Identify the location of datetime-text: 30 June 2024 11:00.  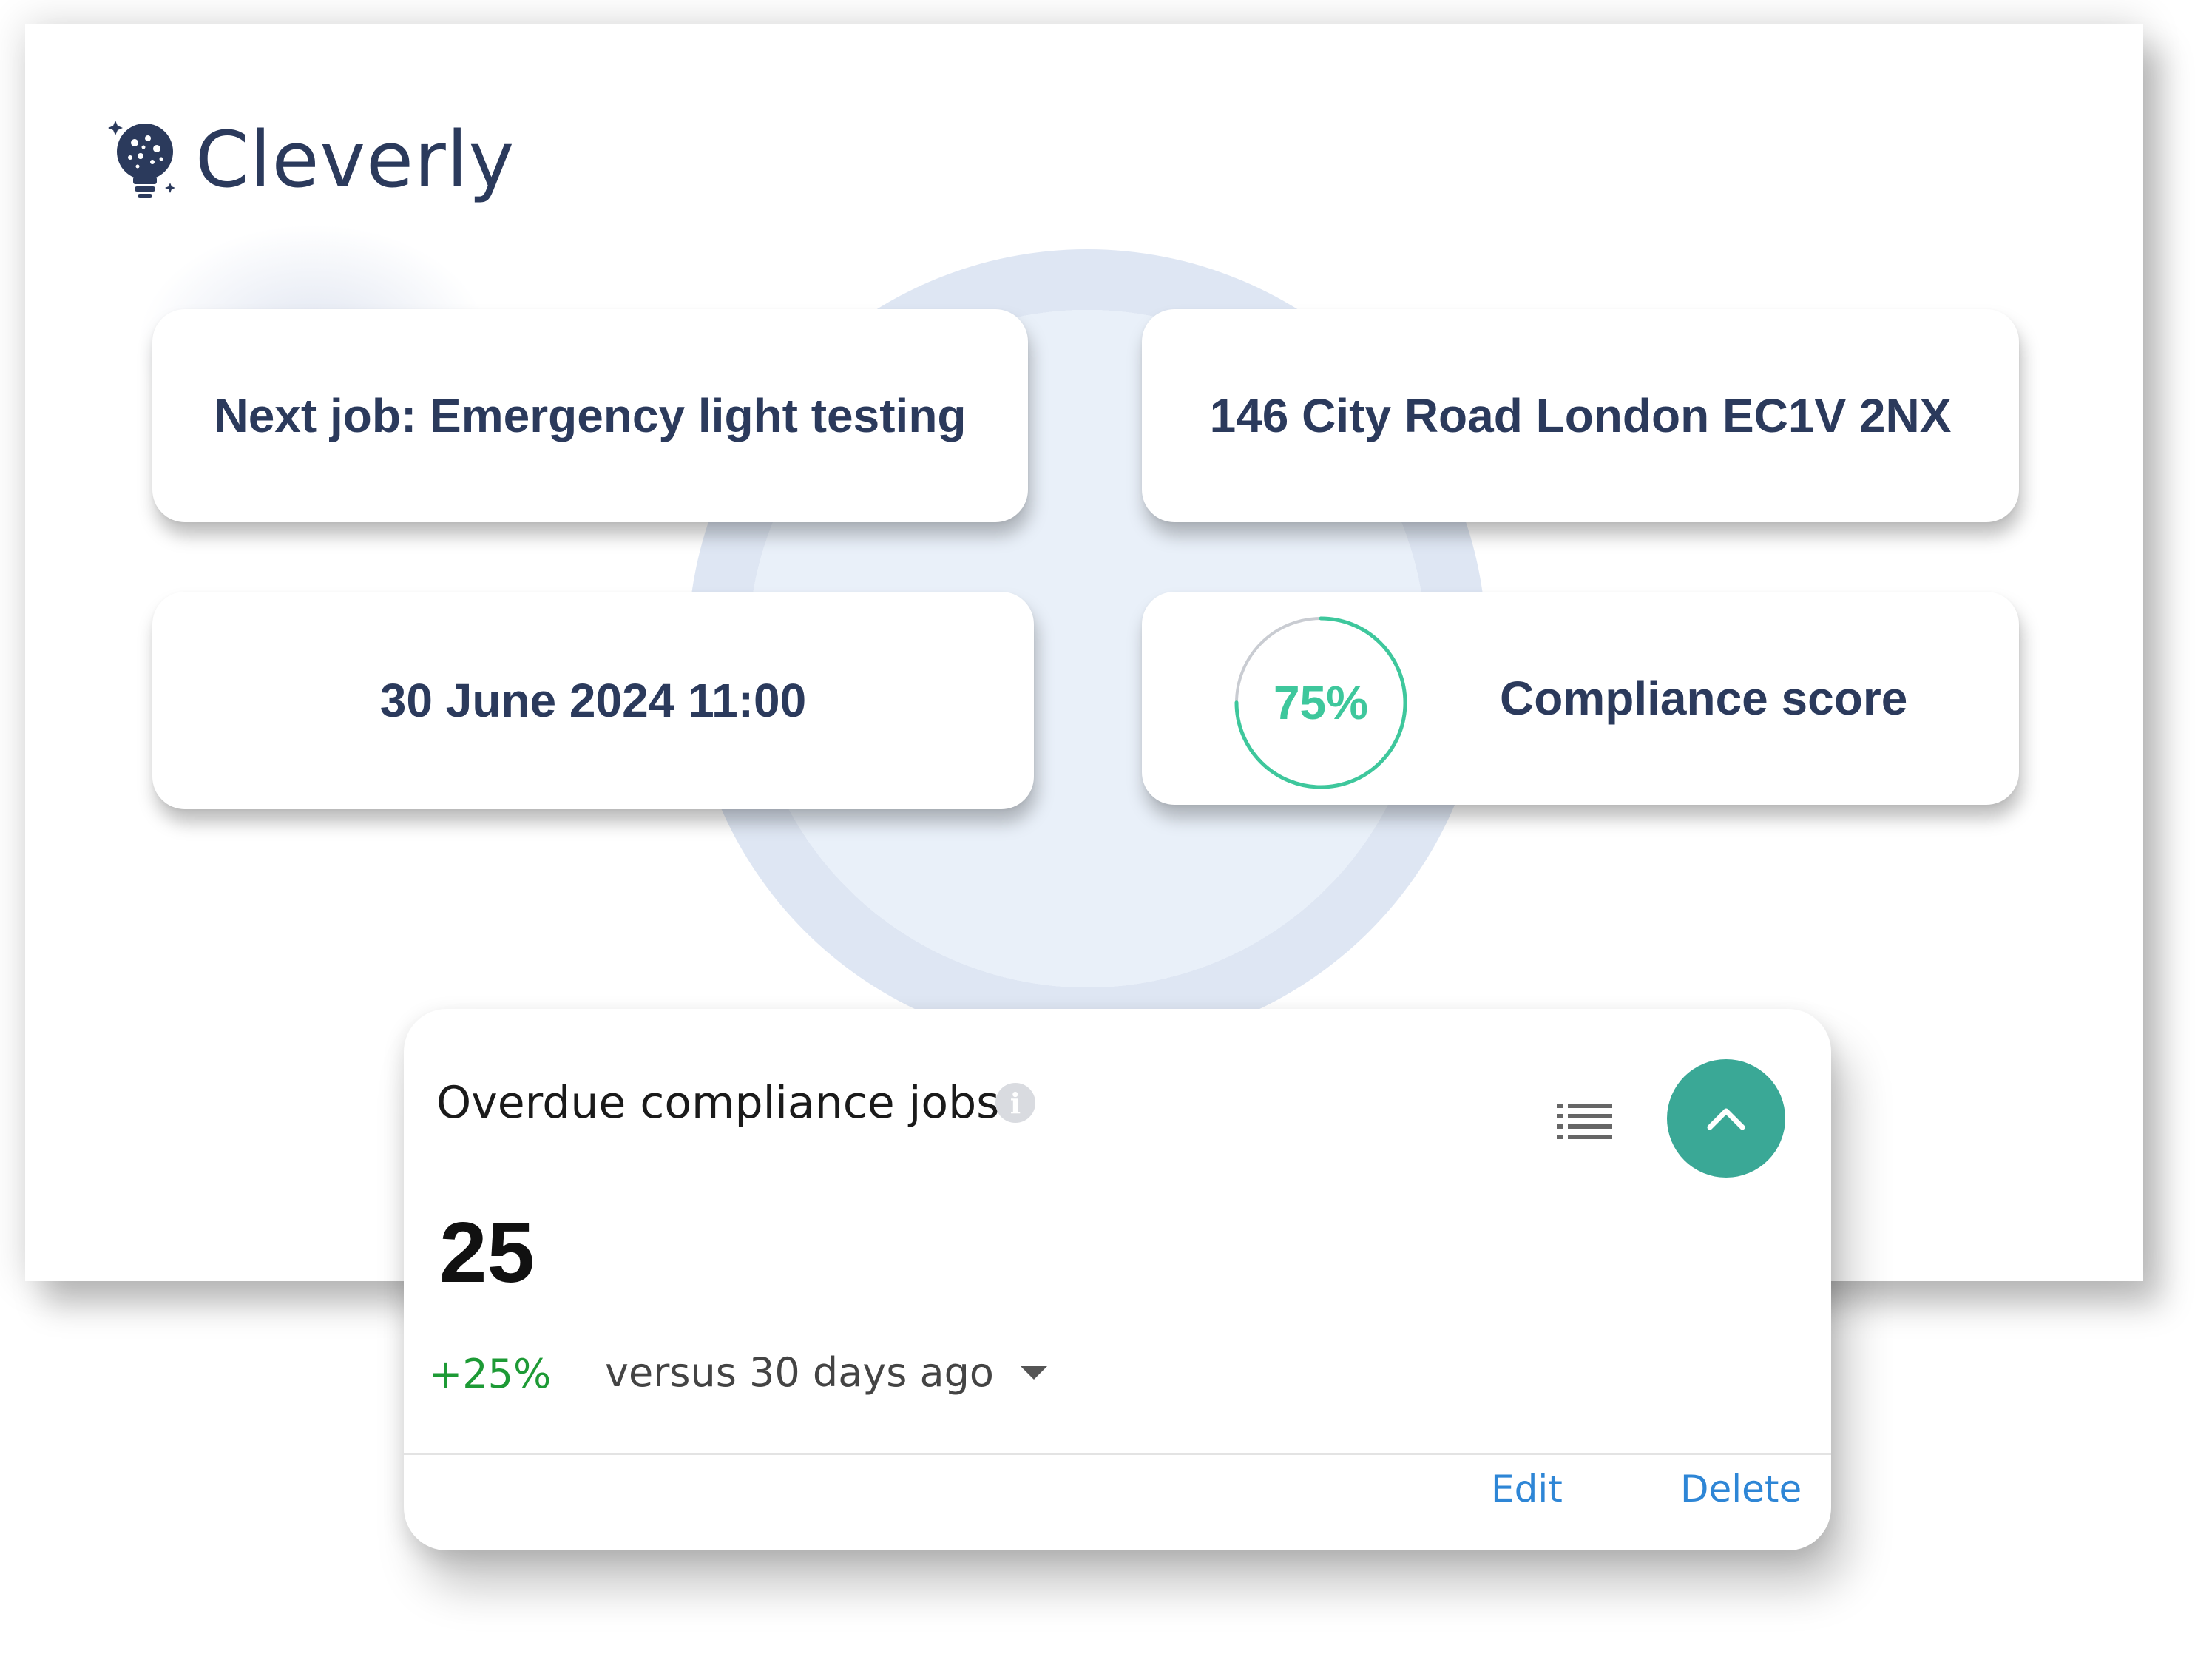
(593, 701).